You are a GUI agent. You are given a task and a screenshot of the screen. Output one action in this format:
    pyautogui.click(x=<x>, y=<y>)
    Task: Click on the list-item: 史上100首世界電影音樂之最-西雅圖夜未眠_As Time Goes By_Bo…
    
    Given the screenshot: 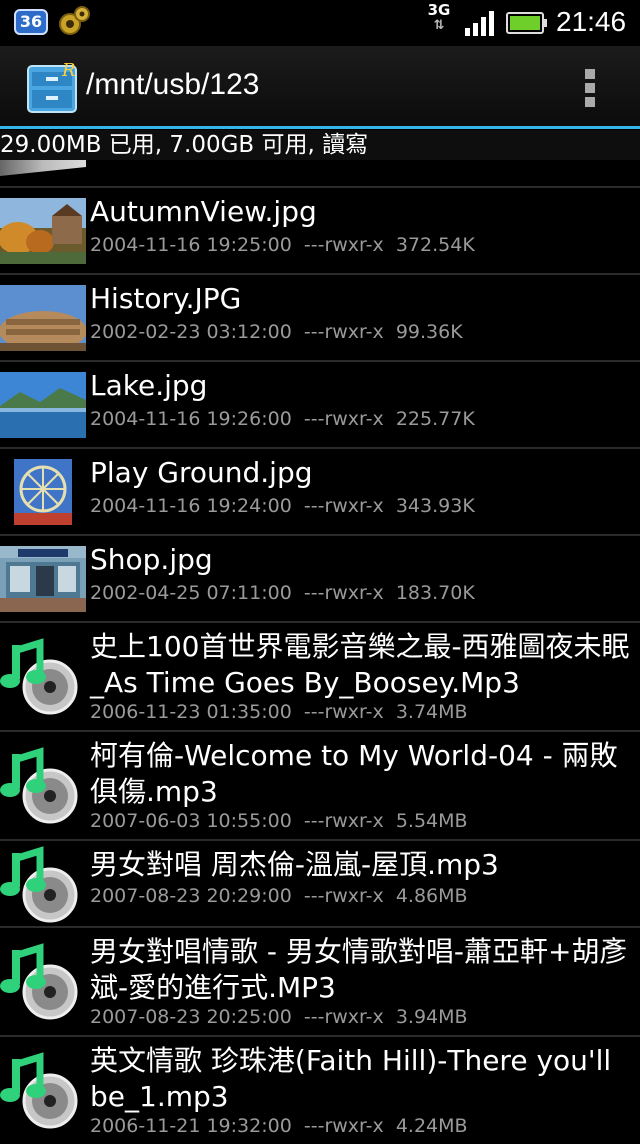 What is the action you would take?
    pyautogui.click(x=320, y=675)
    